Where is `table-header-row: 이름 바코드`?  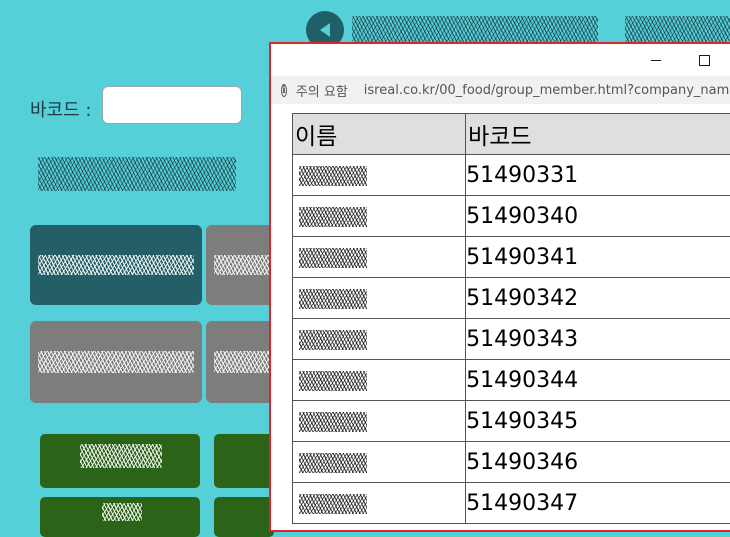 table-header-row: 이름 바코드 is located at coordinates (511, 134).